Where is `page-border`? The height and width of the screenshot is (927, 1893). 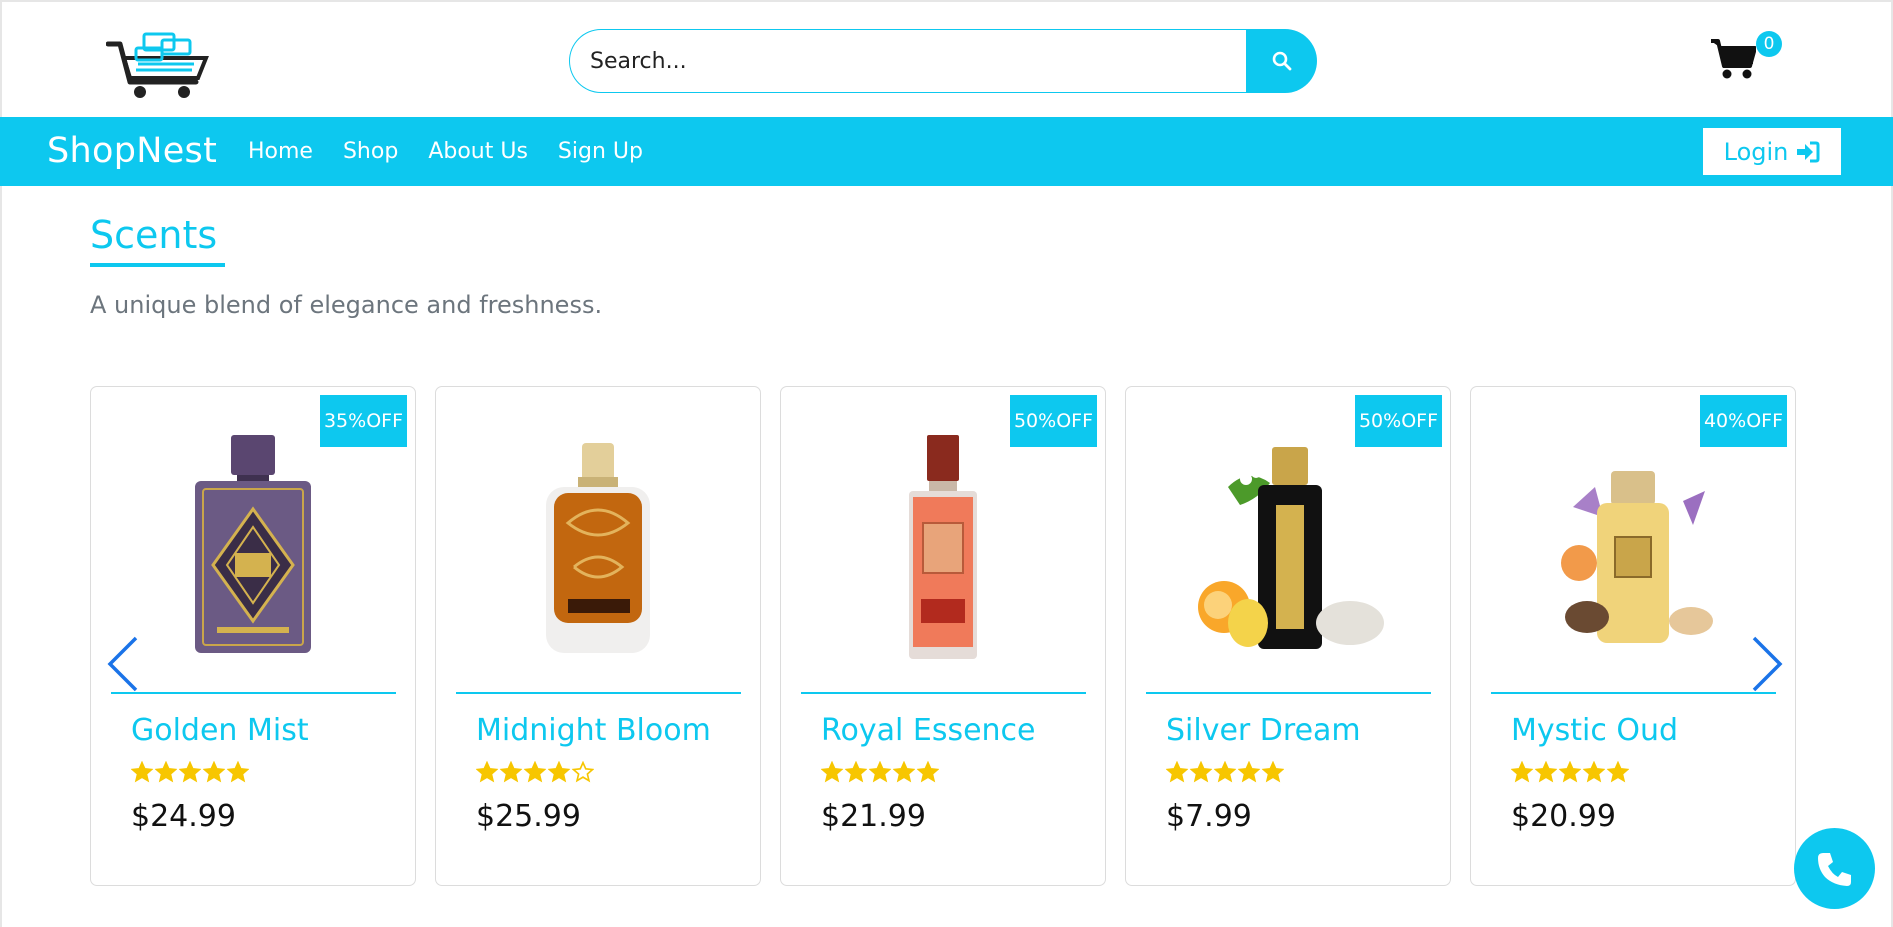
page-border is located at coordinates (1, 556).